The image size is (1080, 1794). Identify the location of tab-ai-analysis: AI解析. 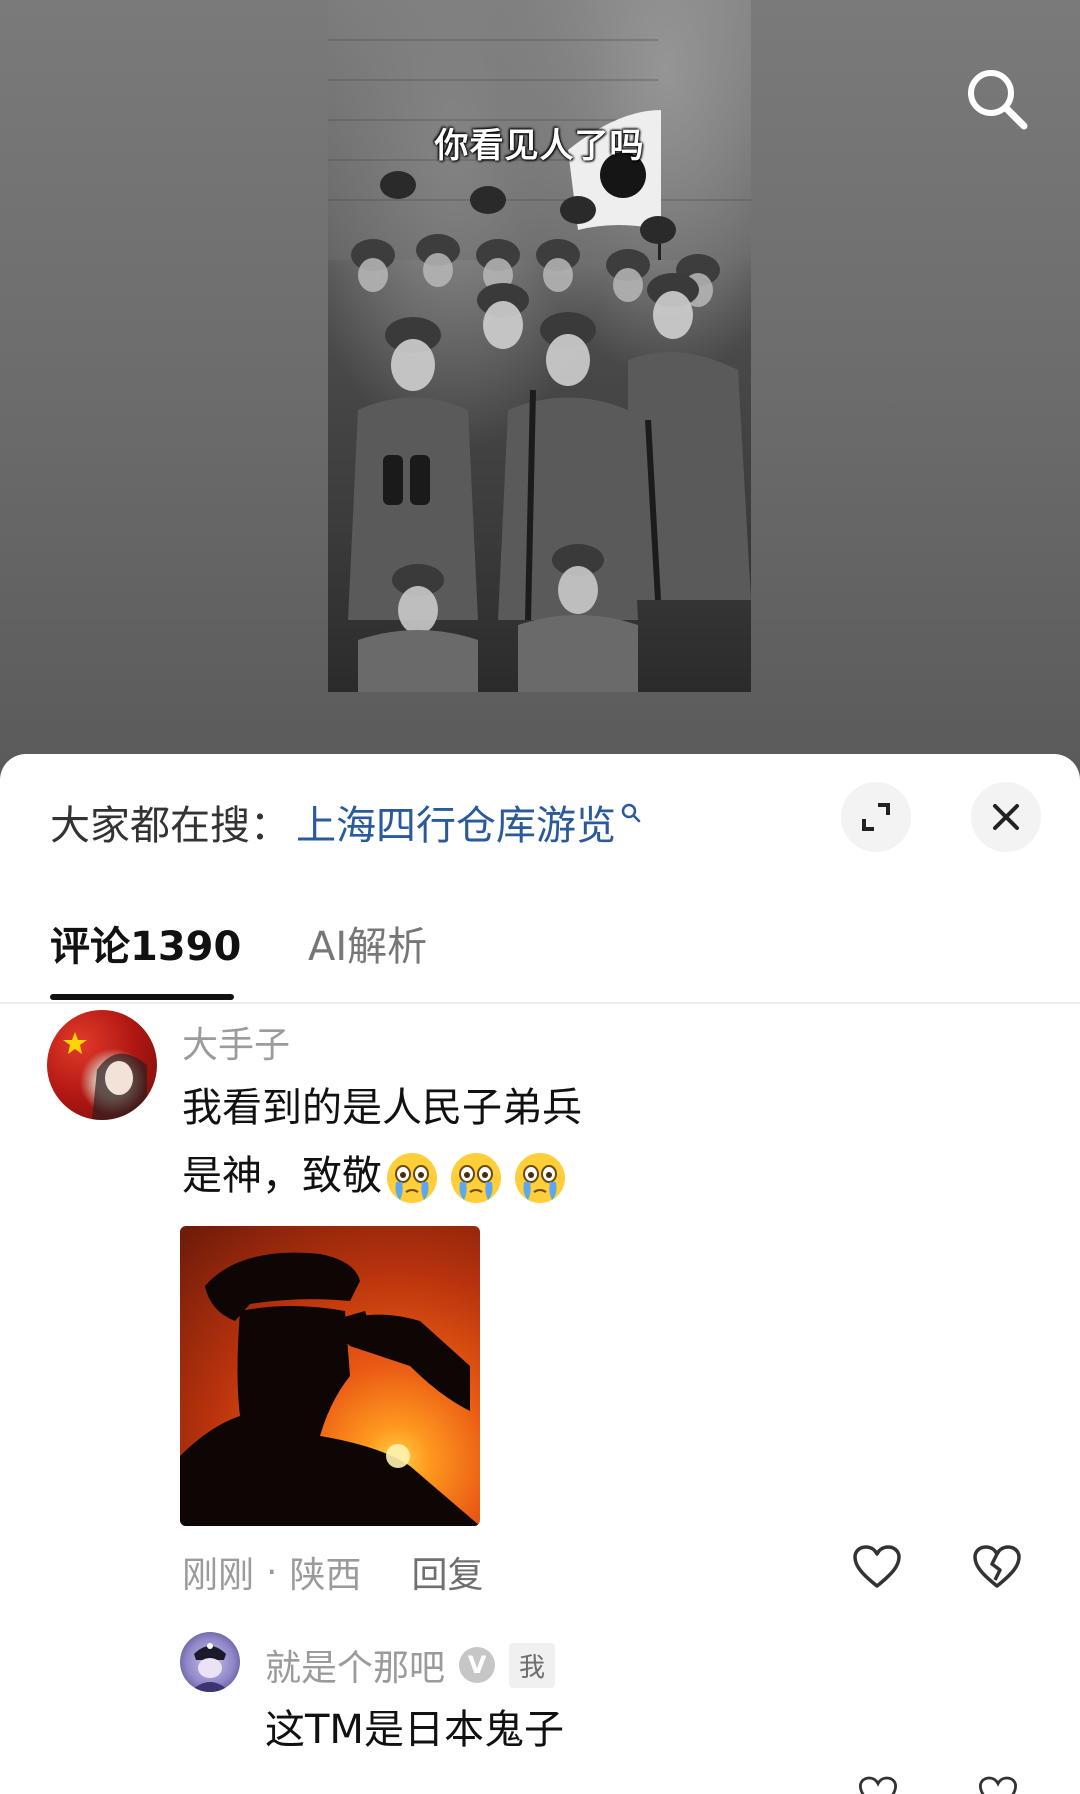
(367, 943).